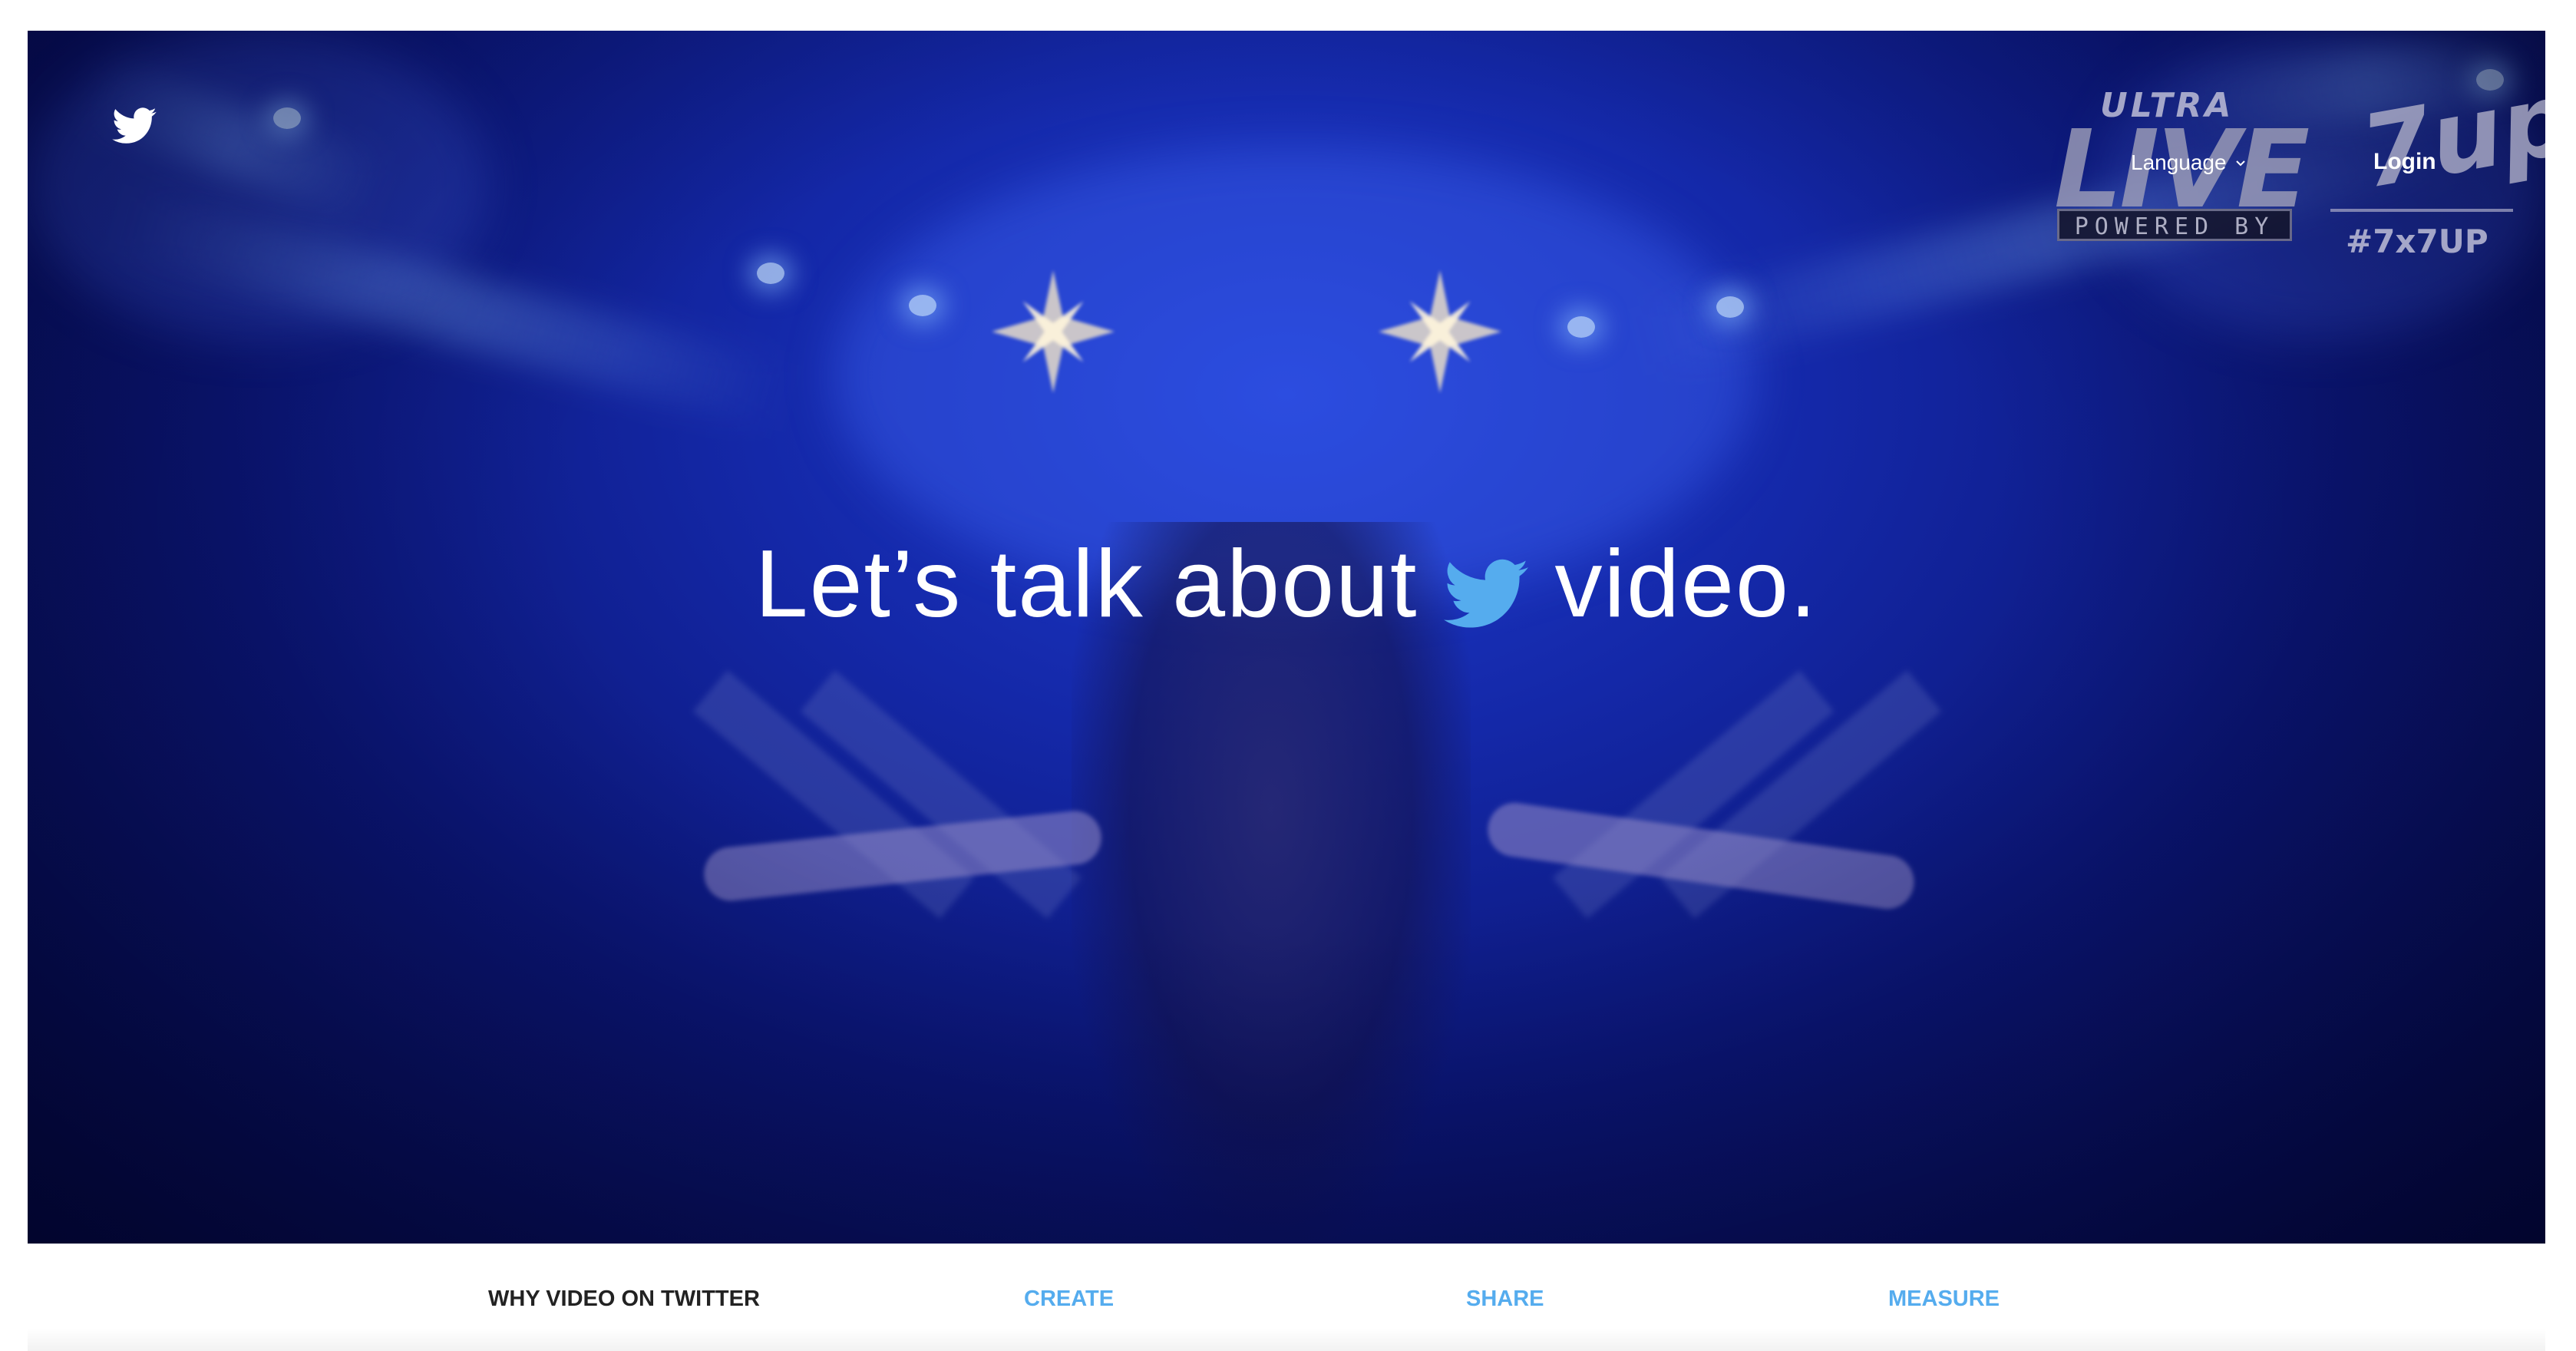  Describe the element at coordinates (2174, 225) in the screenshot. I see `powered-by-label: POWERED BY` at that location.